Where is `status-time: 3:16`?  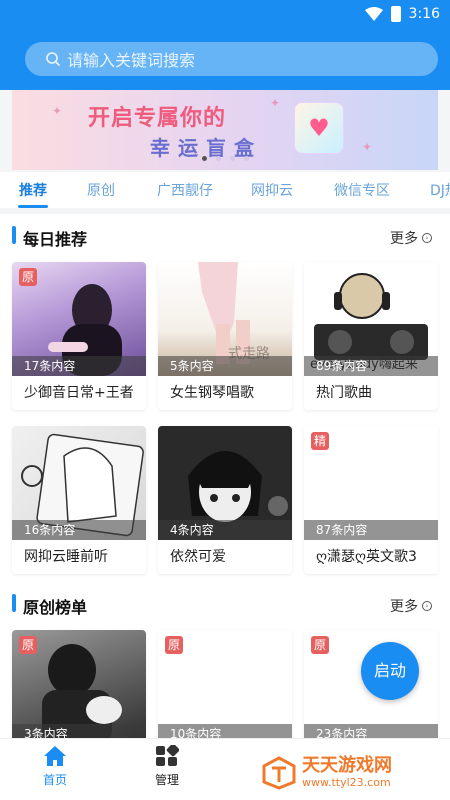
status-time: 3:16 is located at coordinates (424, 14).